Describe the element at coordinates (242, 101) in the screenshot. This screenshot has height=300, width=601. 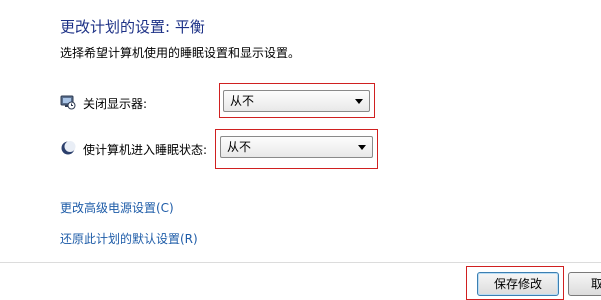
I see `turn-off-display-value: 从不` at that location.